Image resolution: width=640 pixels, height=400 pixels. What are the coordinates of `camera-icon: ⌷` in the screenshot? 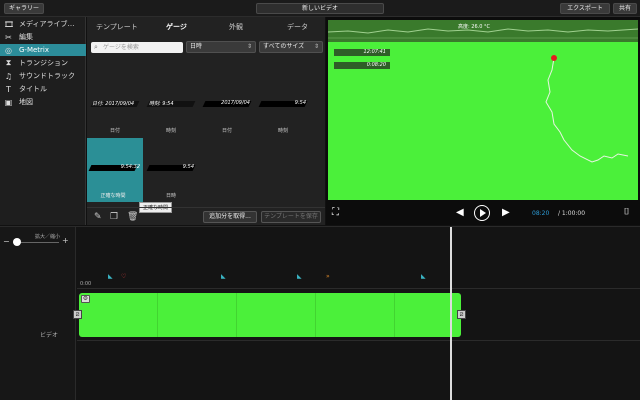 It's located at (626, 212).